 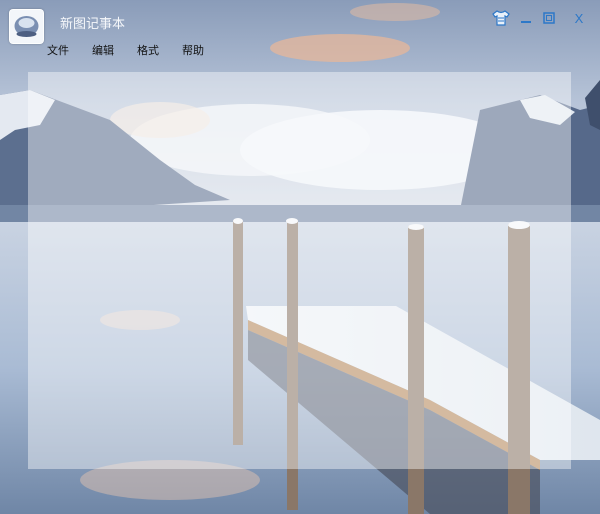 What do you see at coordinates (148, 53) in the screenshot?
I see `menu-format: 格式` at bounding box center [148, 53].